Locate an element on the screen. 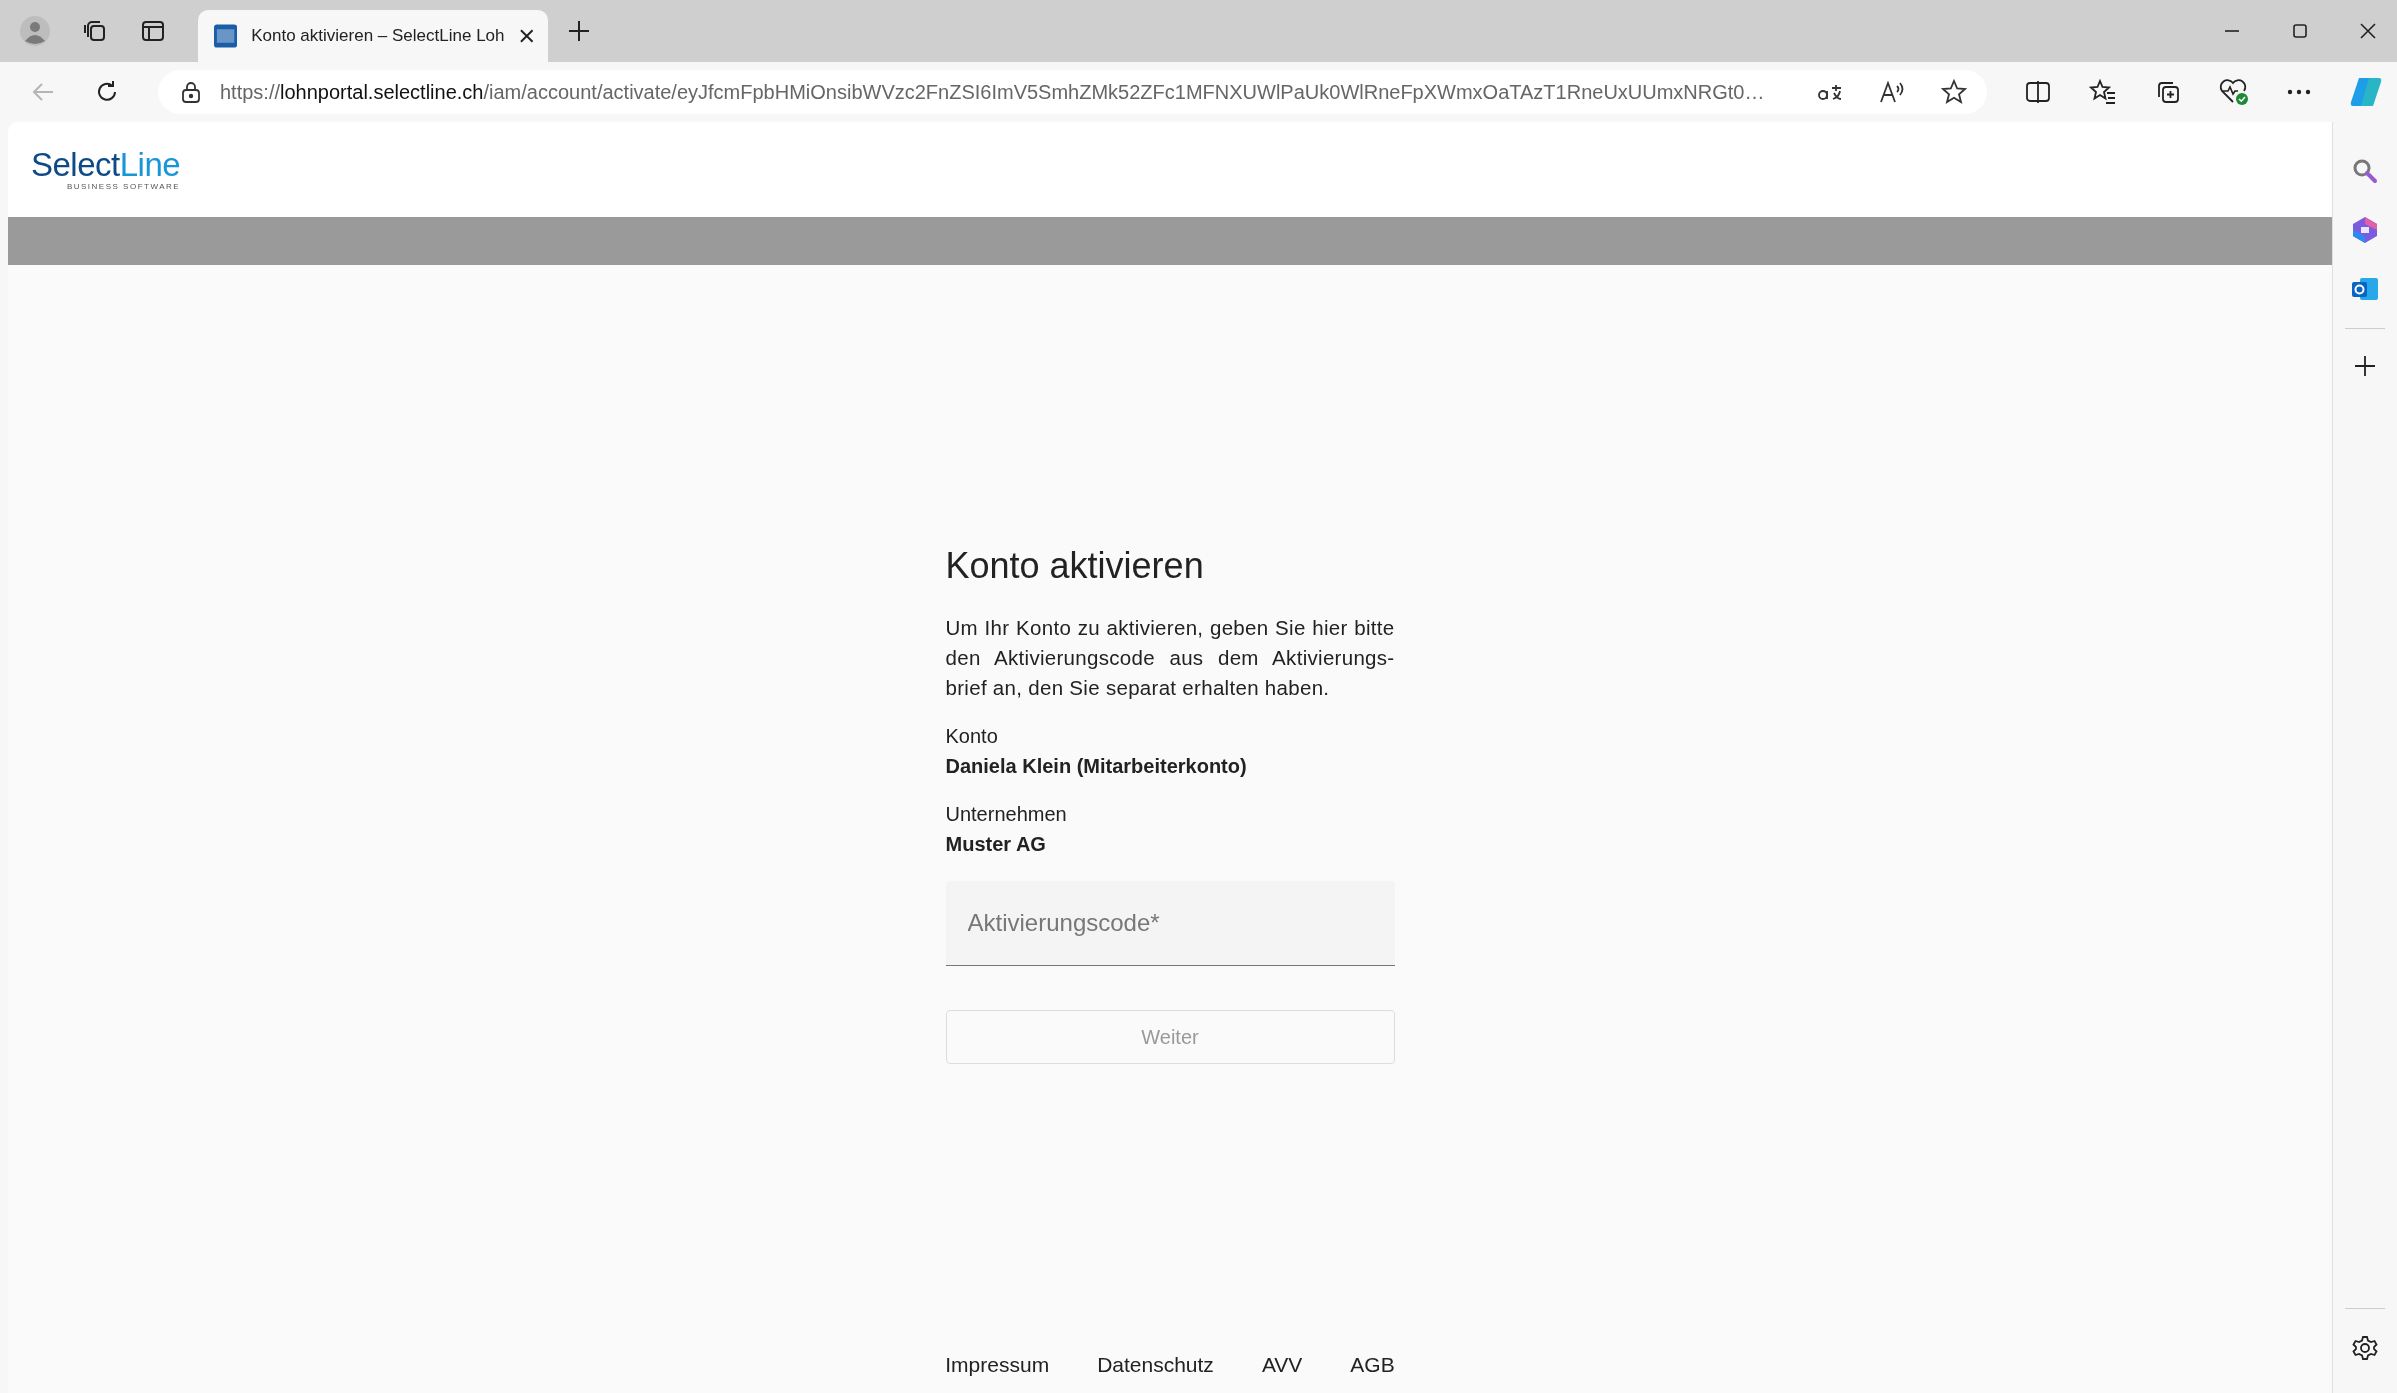  tab-actions-icon is located at coordinates (153, 31).